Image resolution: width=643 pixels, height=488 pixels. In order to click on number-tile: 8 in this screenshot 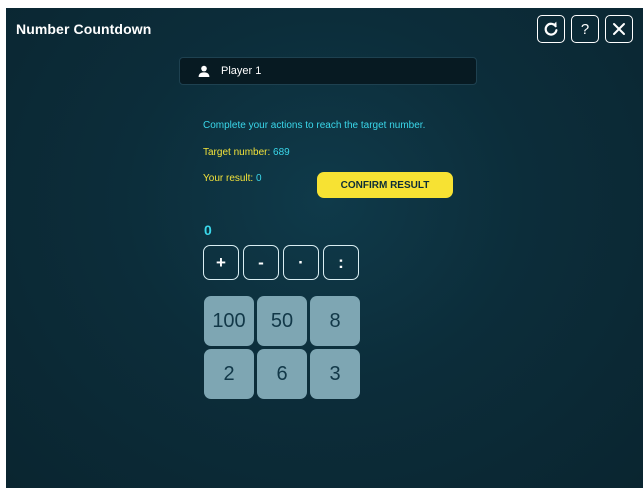, I will do `click(335, 321)`.